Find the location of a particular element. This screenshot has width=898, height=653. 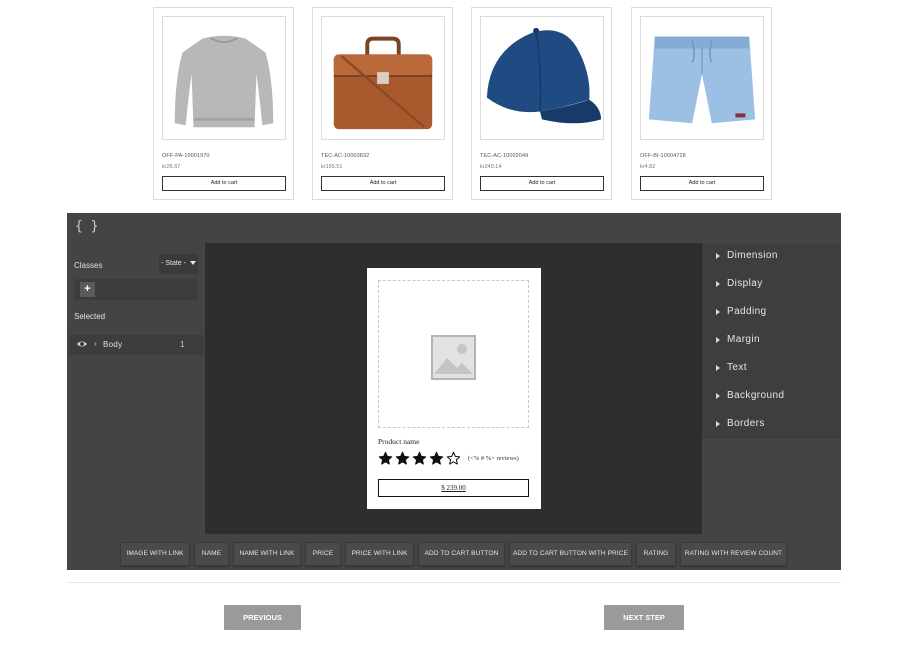

rating-stars is located at coordinates (420, 459).